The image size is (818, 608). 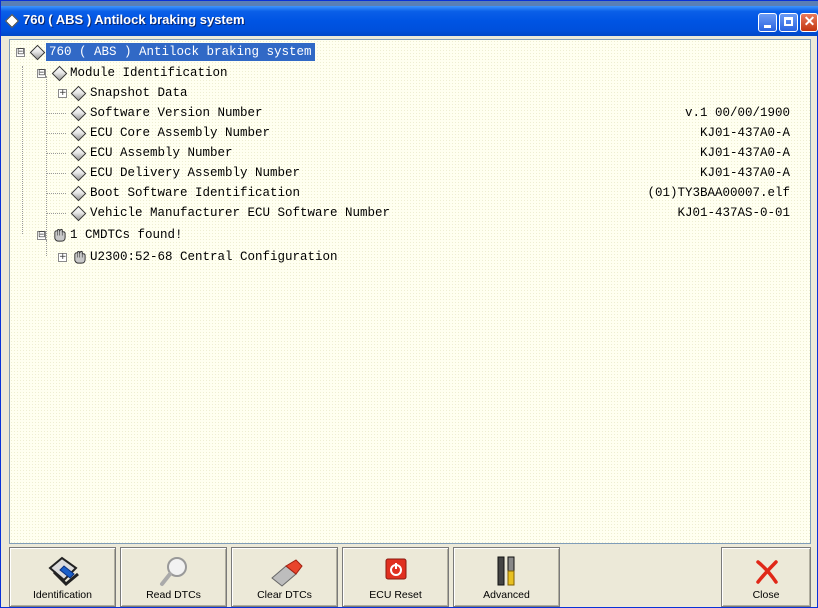 I want to click on ecu-reset-button: ECU Reset, so click(x=395, y=577).